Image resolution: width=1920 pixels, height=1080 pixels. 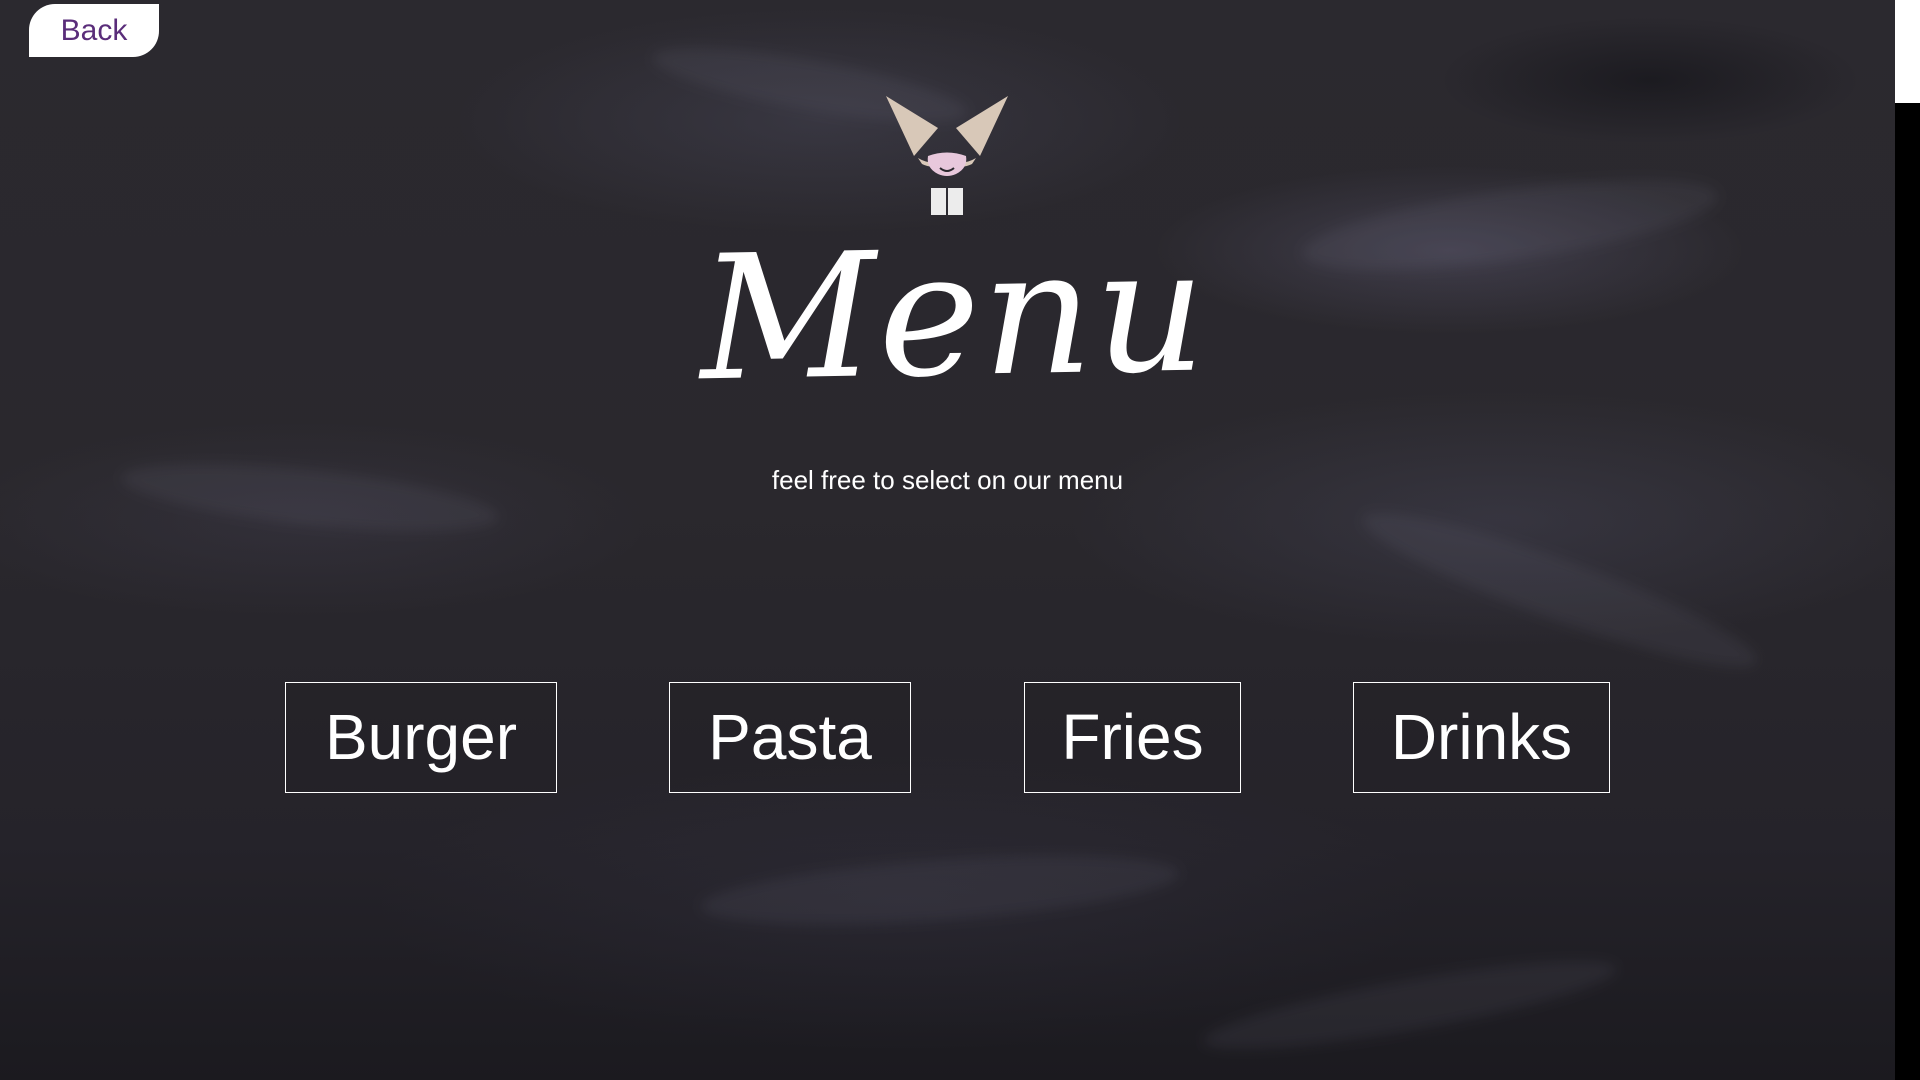 What do you see at coordinates (1481, 737) in the screenshot?
I see `drinks-button: Drinks` at bounding box center [1481, 737].